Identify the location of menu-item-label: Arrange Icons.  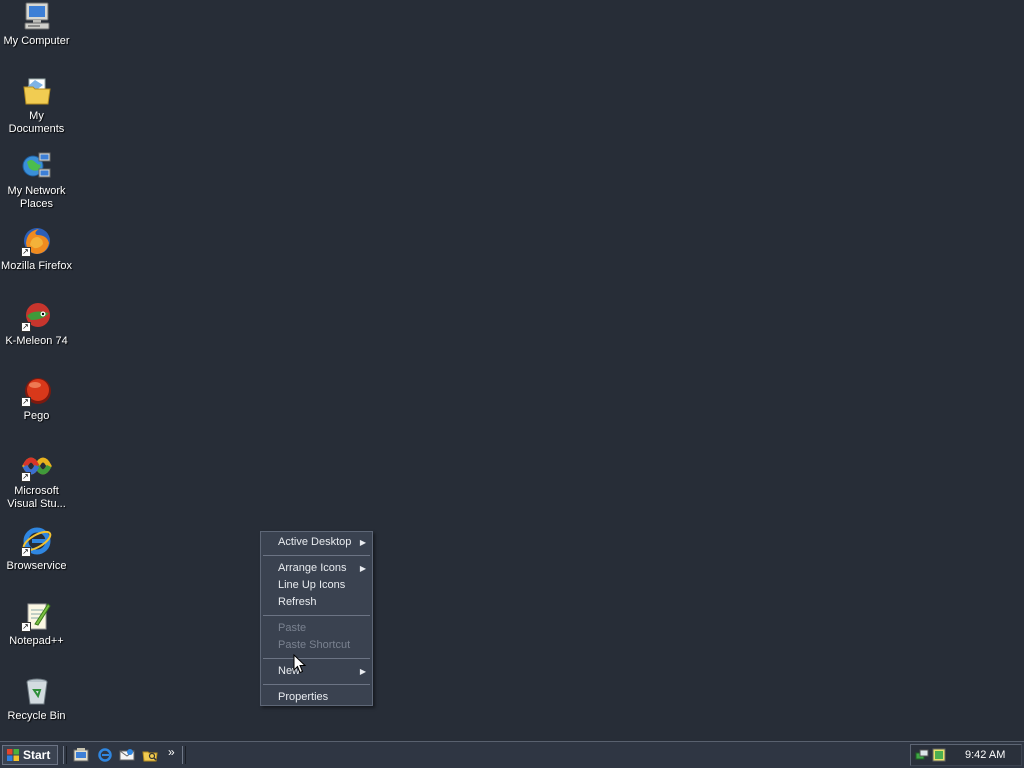
(312, 568).